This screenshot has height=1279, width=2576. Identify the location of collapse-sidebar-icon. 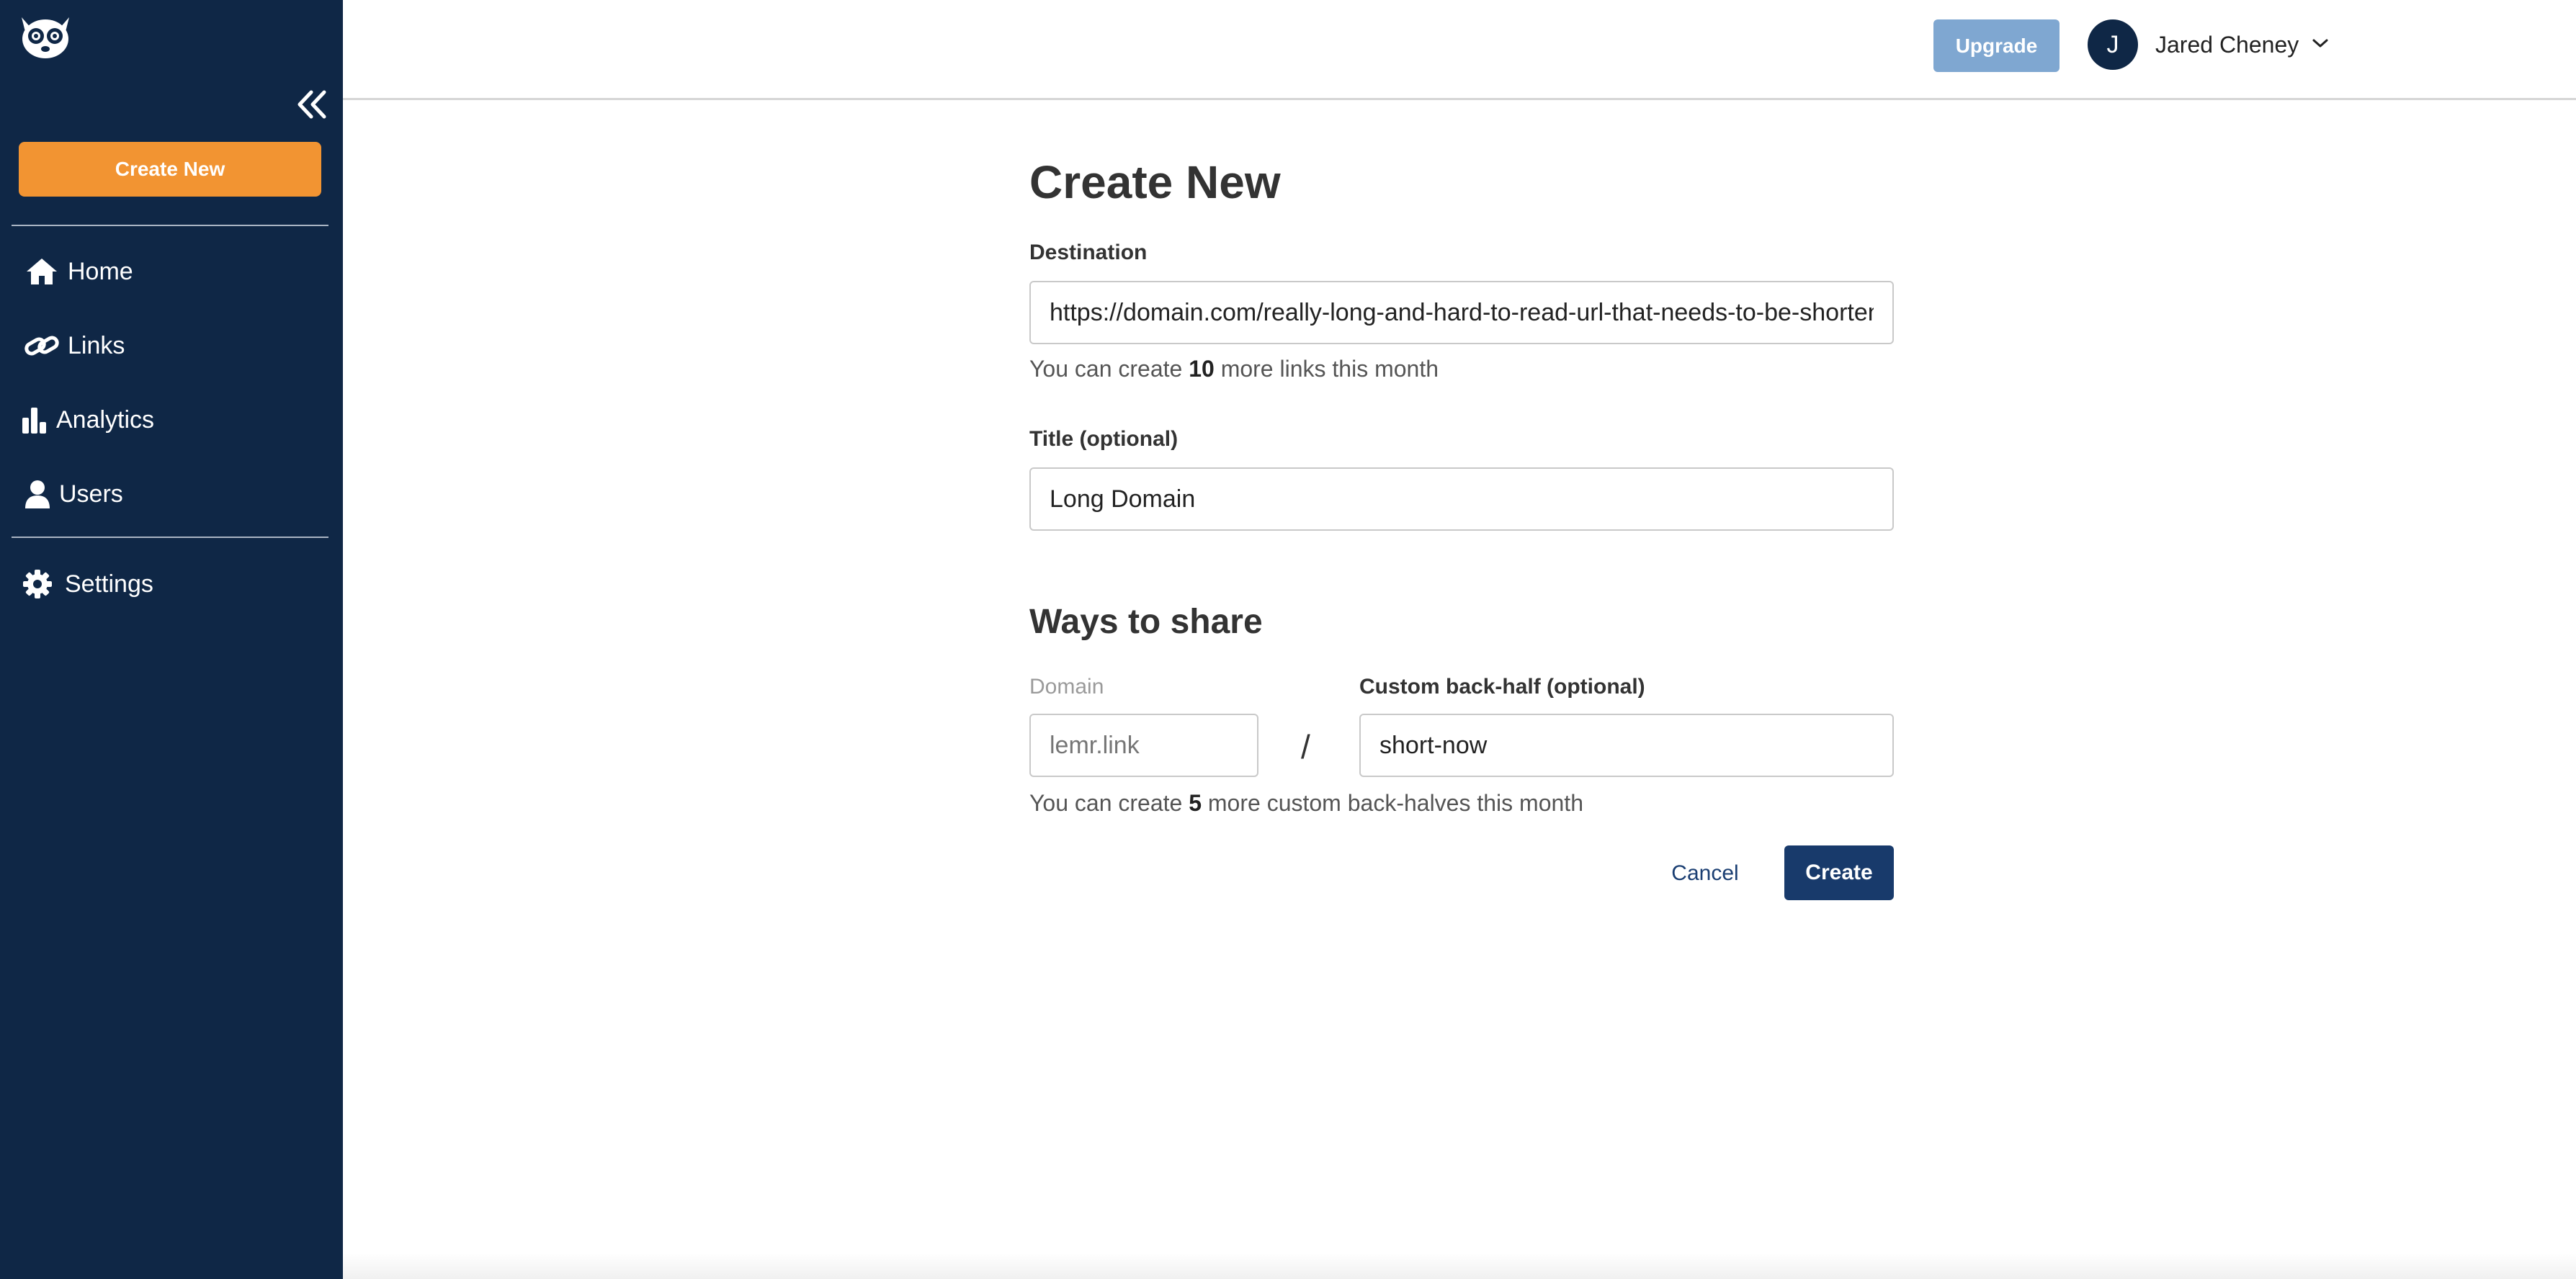
(312, 104).